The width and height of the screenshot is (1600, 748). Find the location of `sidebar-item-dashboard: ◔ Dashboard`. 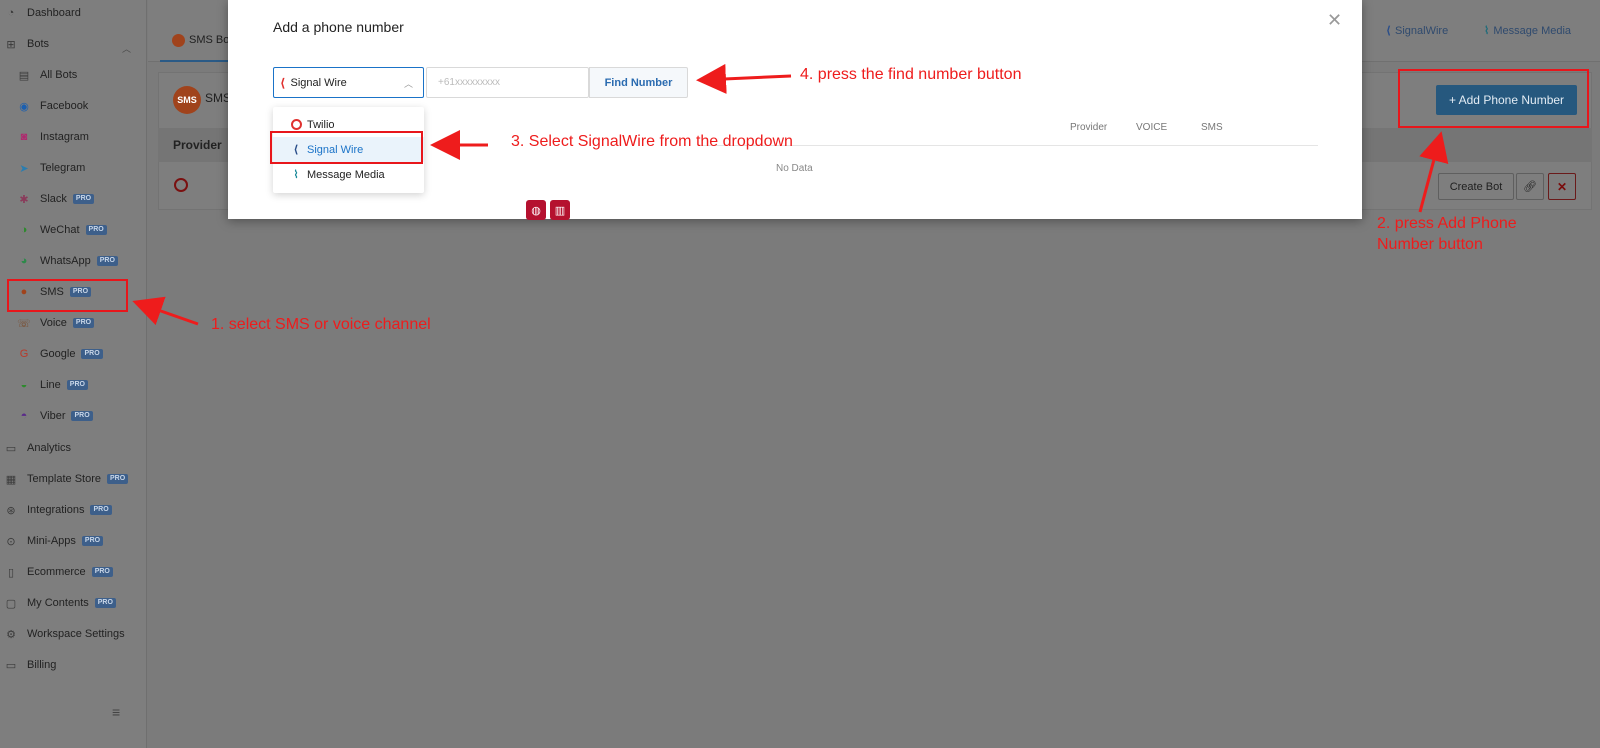

sidebar-item-dashboard: ◔ Dashboard is located at coordinates (40, 13).